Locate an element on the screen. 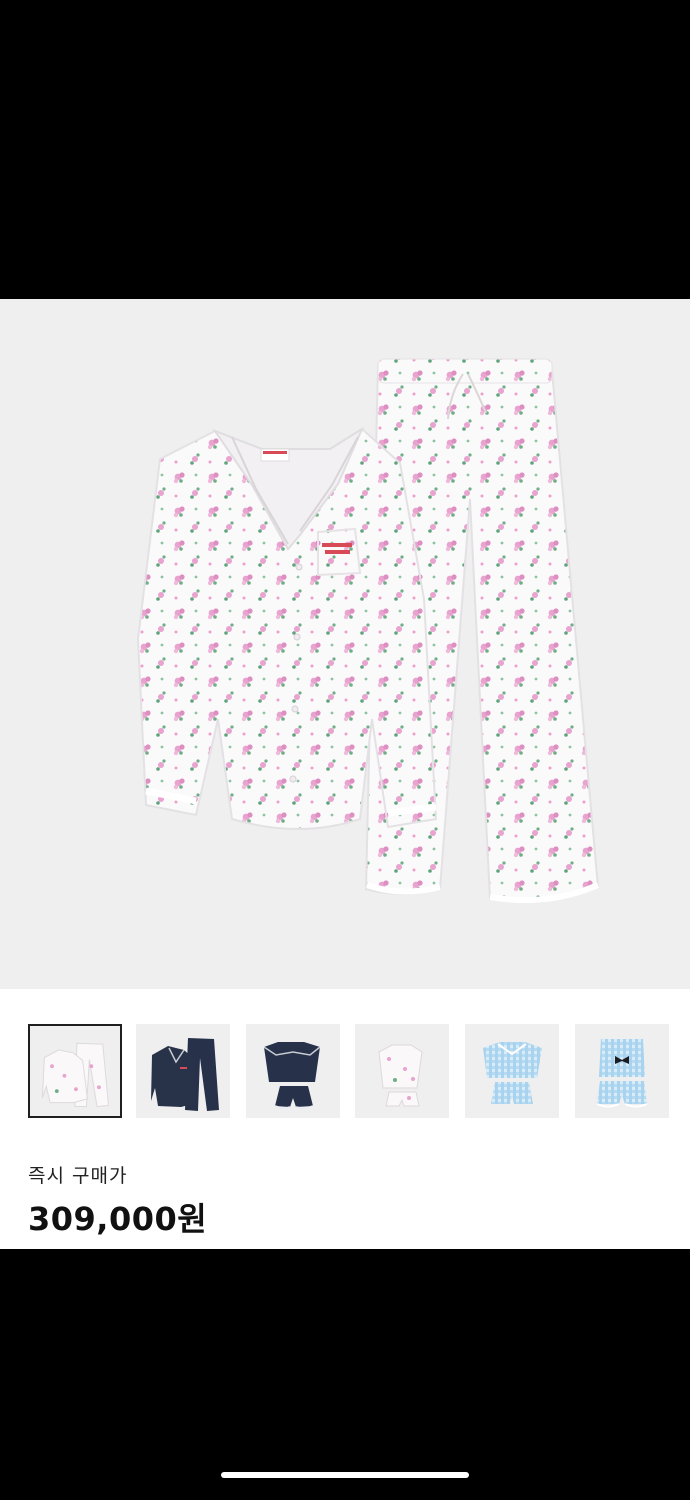 The image size is (690, 1500). blue-gingham-bow-thumb-icon is located at coordinates (622, 1073).